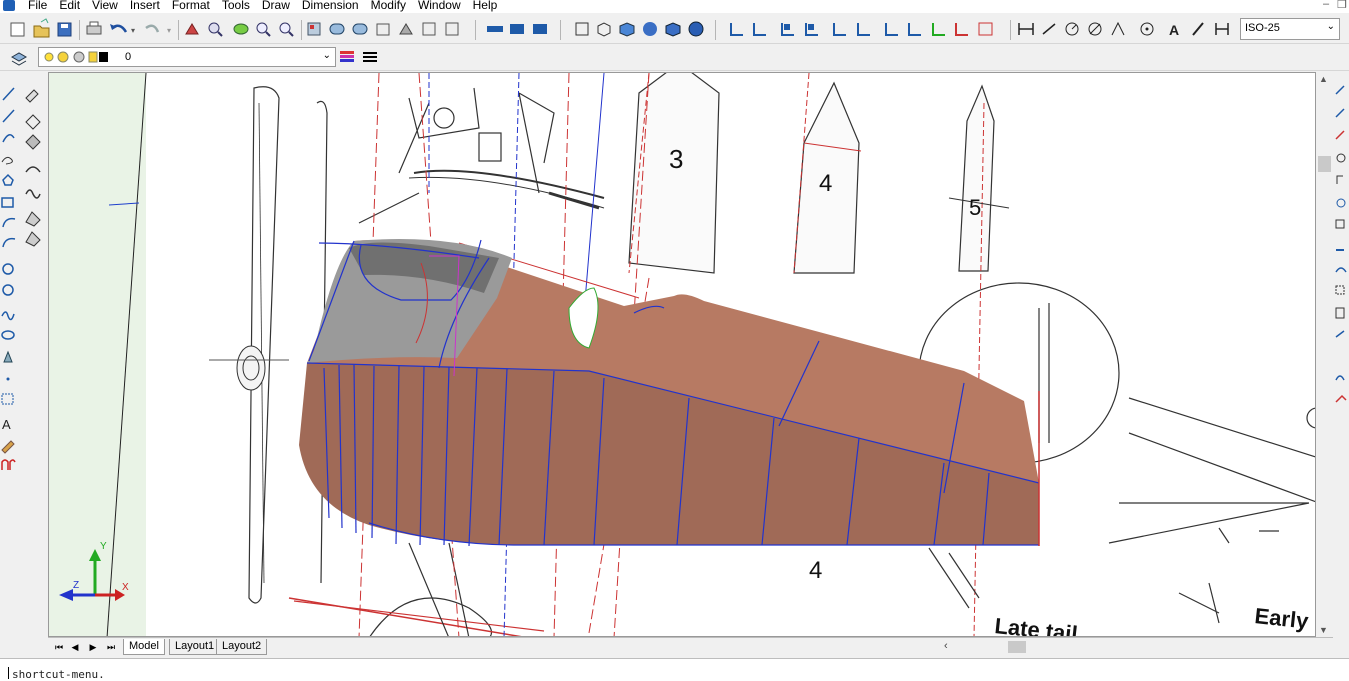  I want to click on view-realistic-icon, so click(696, 29).